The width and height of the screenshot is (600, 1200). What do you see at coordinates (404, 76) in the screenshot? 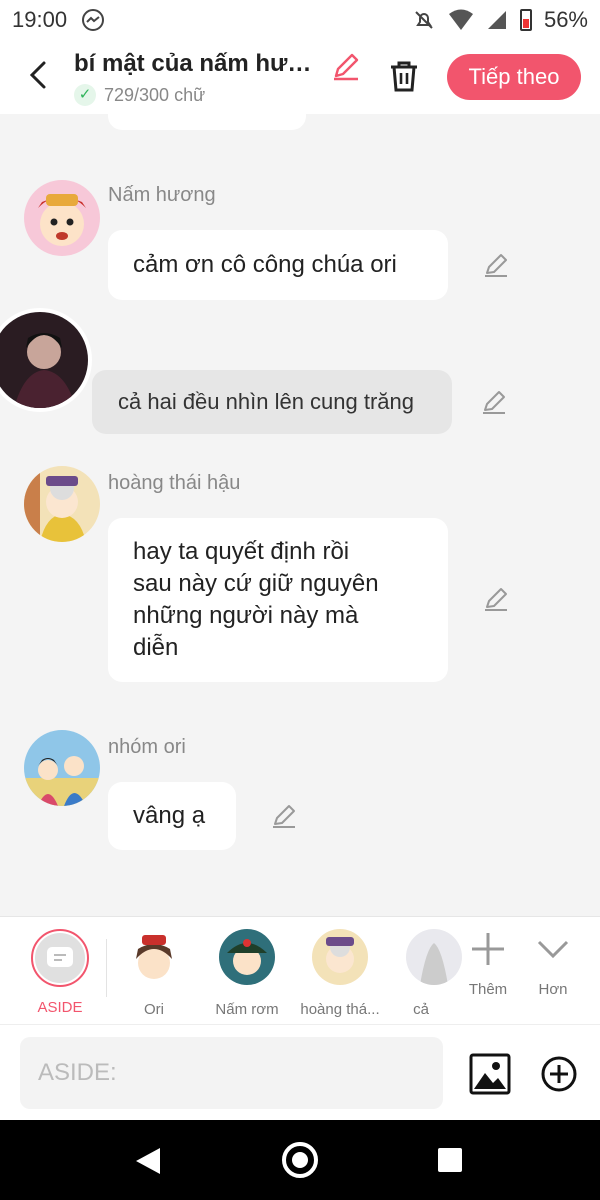
I see `delete-trash-icon` at bounding box center [404, 76].